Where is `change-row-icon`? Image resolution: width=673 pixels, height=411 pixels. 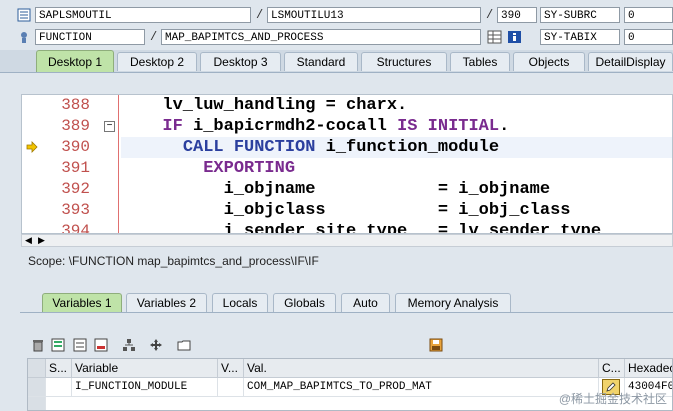
change-row-icon is located at coordinates (101, 345).